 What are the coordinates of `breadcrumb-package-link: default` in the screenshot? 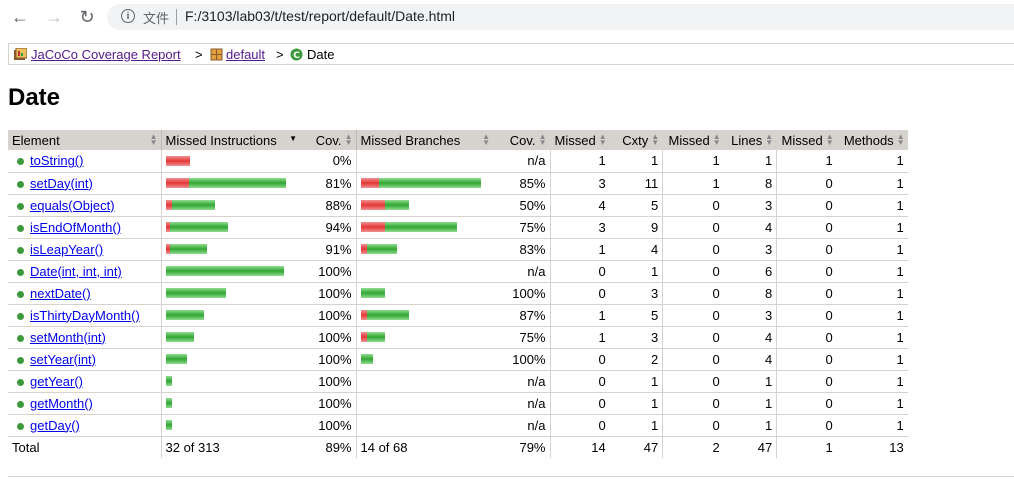 It's located at (245, 54).